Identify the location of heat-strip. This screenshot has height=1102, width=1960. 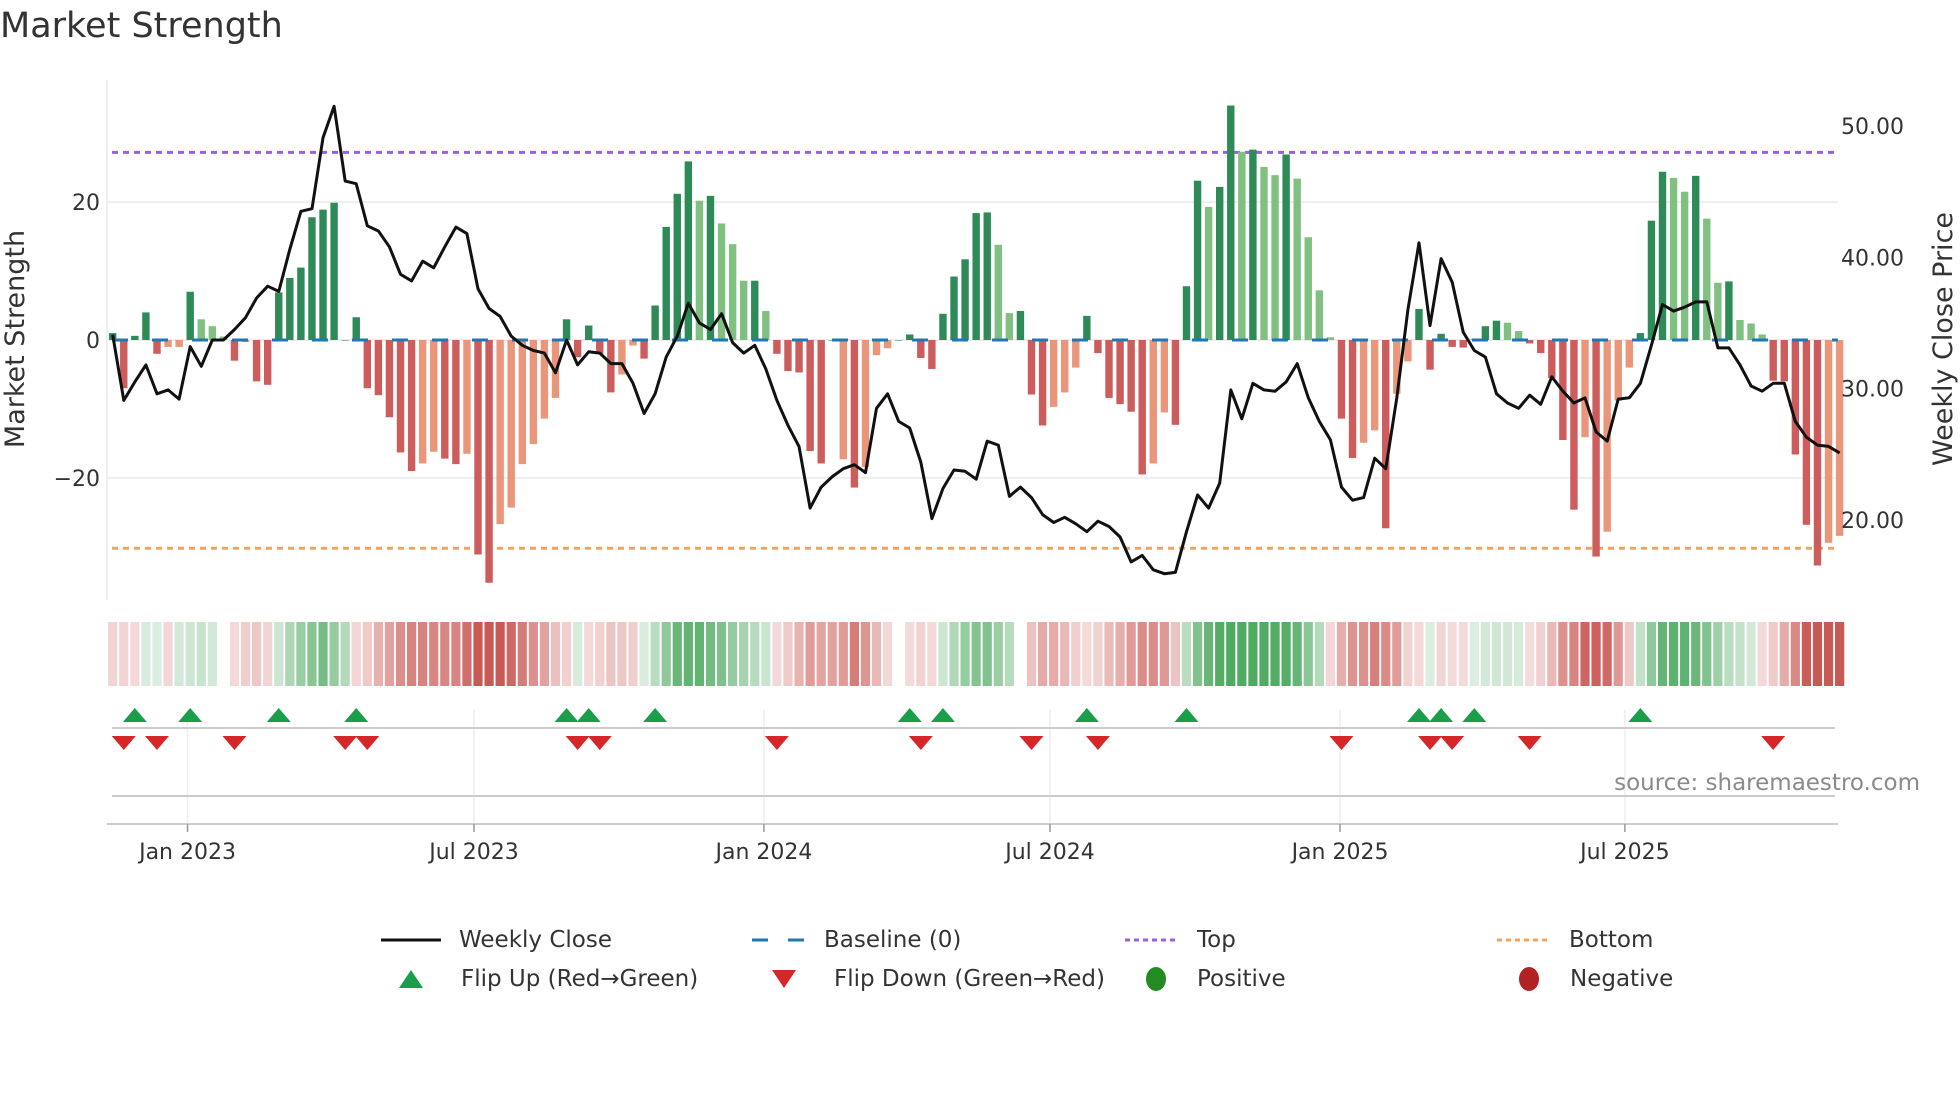
(976, 654).